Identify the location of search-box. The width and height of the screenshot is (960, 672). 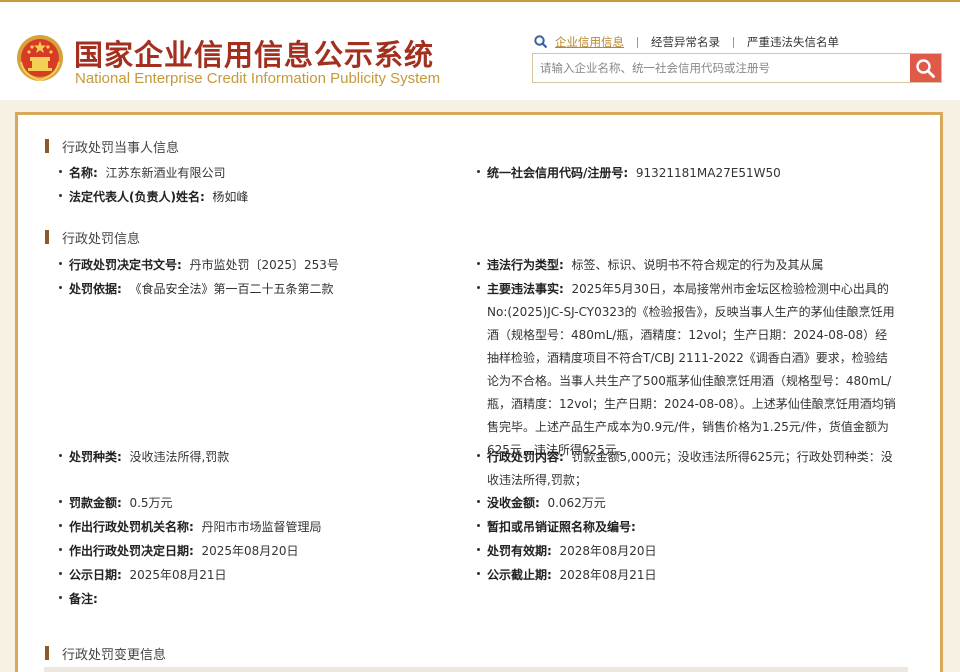
(737, 68).